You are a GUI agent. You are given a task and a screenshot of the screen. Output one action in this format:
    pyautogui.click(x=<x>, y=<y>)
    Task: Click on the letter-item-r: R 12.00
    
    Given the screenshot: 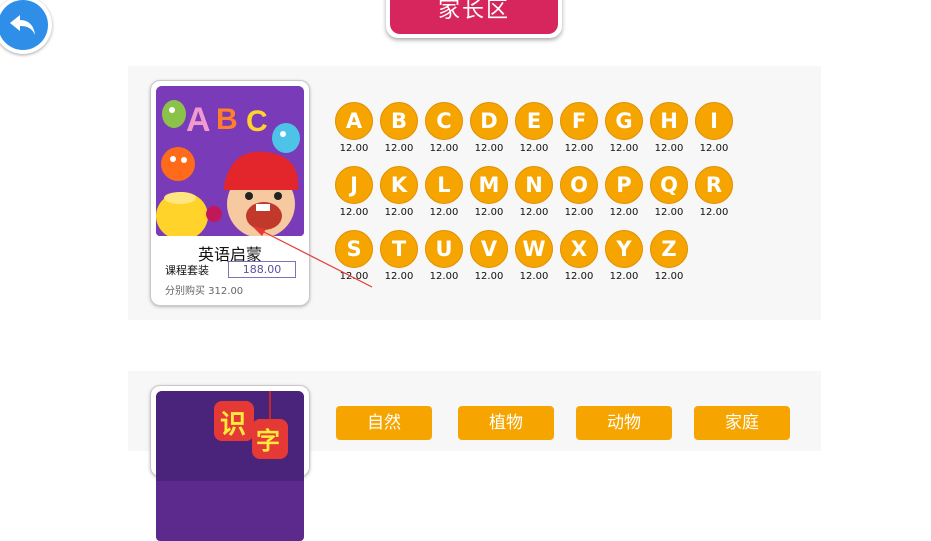 What is the action you would take?
    pyautogui.click(x=714, y=192)
    